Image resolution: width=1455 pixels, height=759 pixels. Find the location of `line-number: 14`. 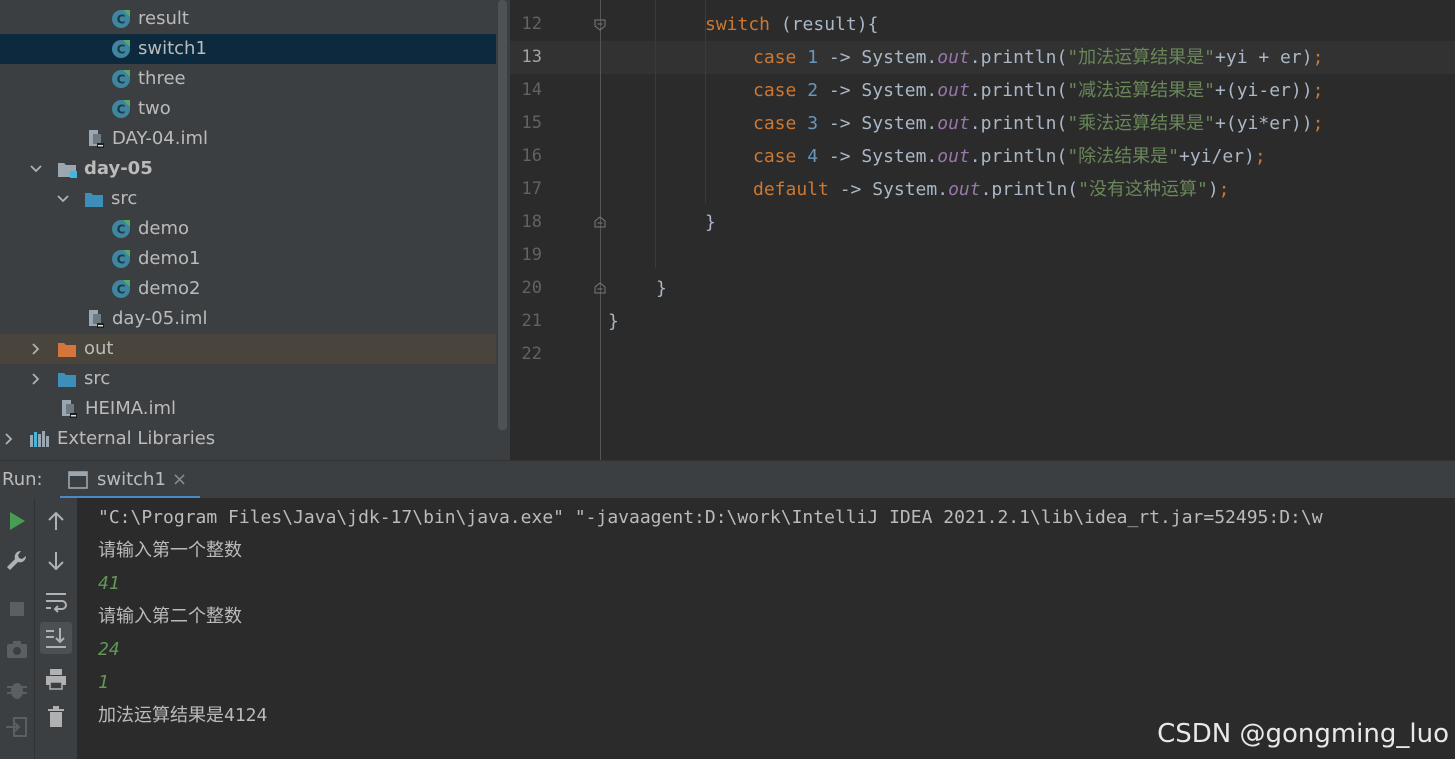

line-number: 14 is located at coordinates (531, 90).